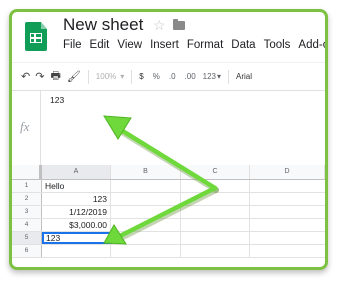 This screenshot has height=289, width=360. I want to click on row-header: 5, so click(27, 238).